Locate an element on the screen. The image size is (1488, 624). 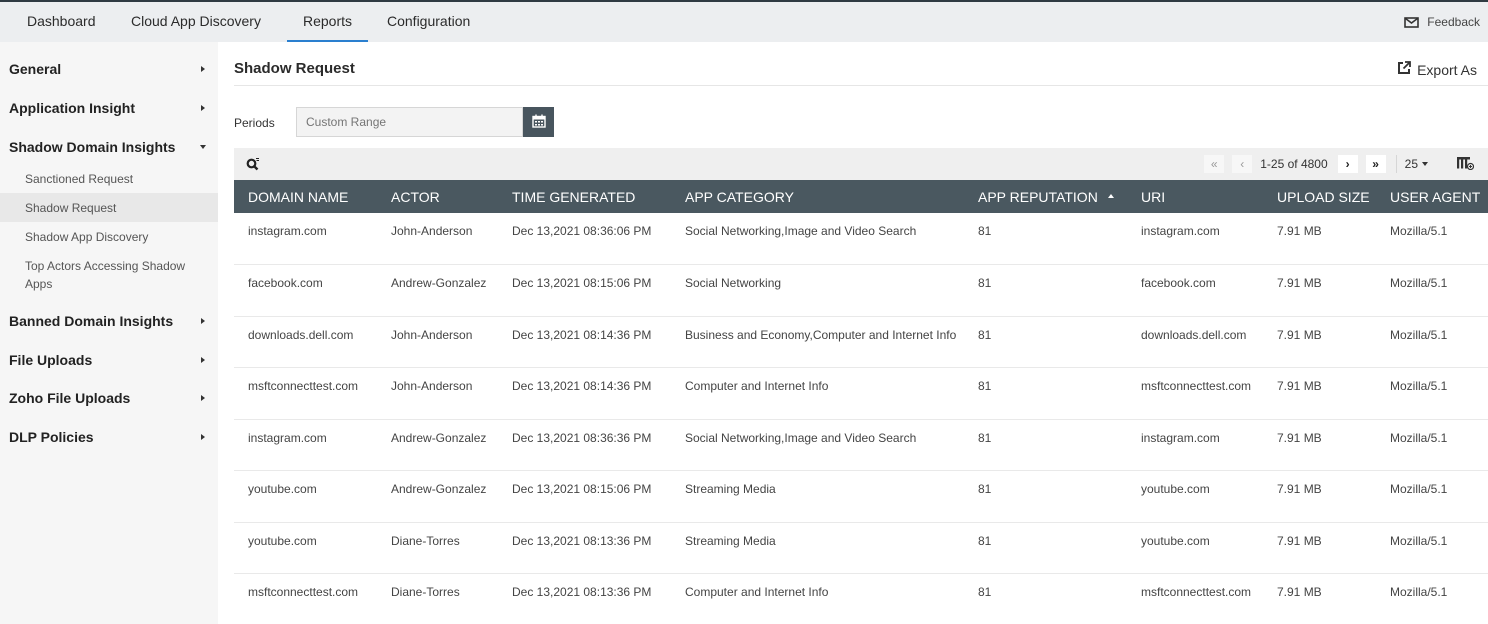
sidebar-item-application-insight: Application Insight is located at coordinates (109, 109).